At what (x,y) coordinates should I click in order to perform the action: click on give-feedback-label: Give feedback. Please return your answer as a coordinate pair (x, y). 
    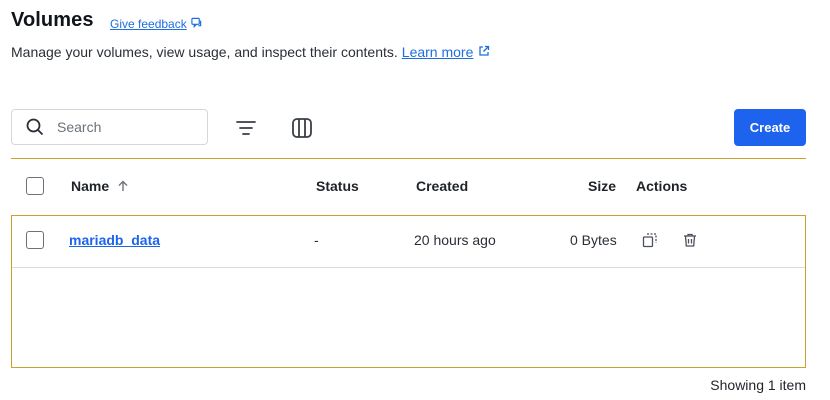
    Looking at the image, I should click on (148, 24).